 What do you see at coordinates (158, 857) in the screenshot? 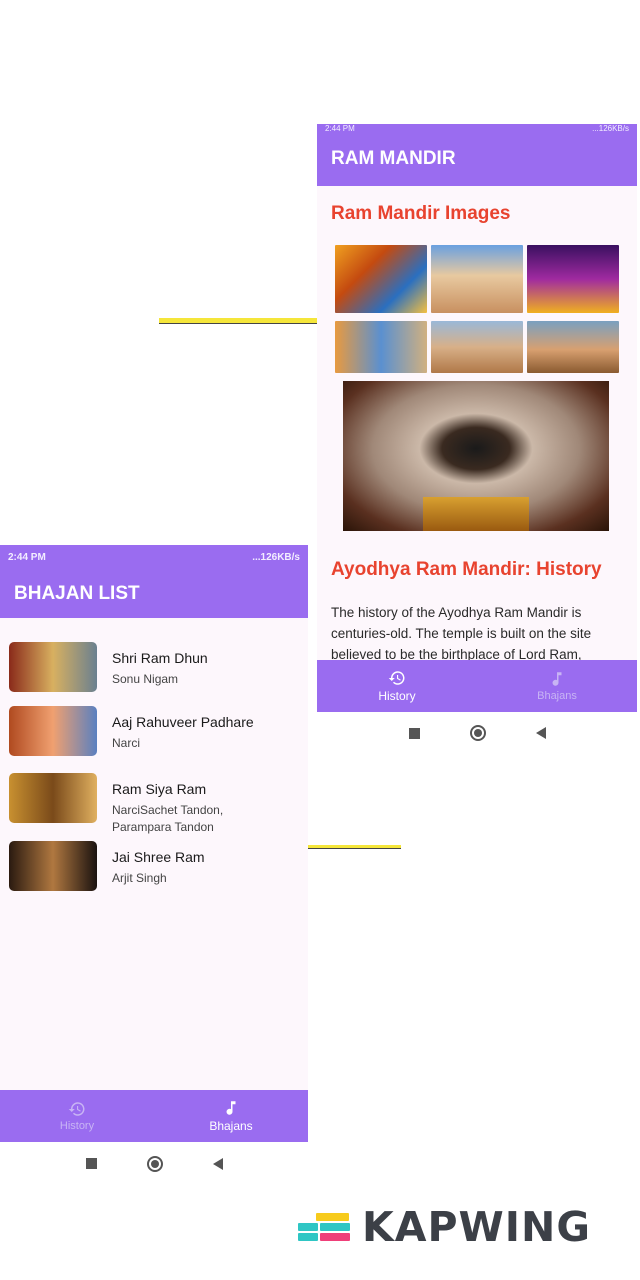
I see `bhajan-title: Jai Shree Ram` at bounding box center [158, 857].